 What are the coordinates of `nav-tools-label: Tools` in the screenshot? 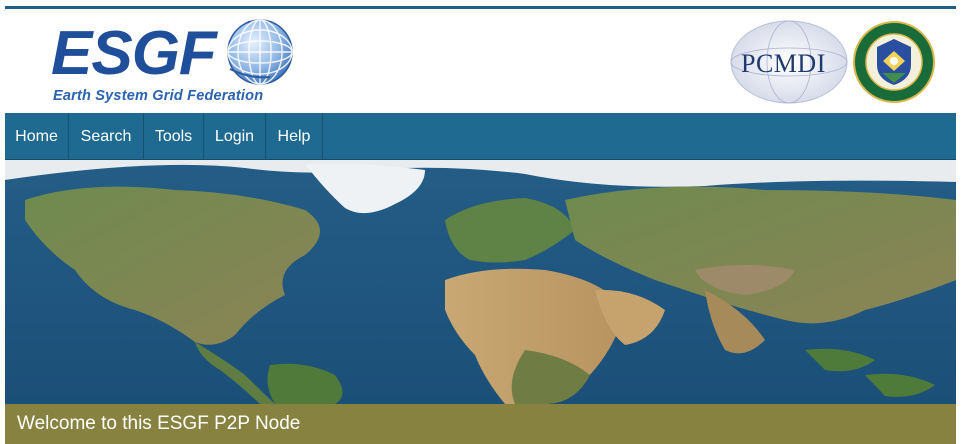 It's located at (173, 136).